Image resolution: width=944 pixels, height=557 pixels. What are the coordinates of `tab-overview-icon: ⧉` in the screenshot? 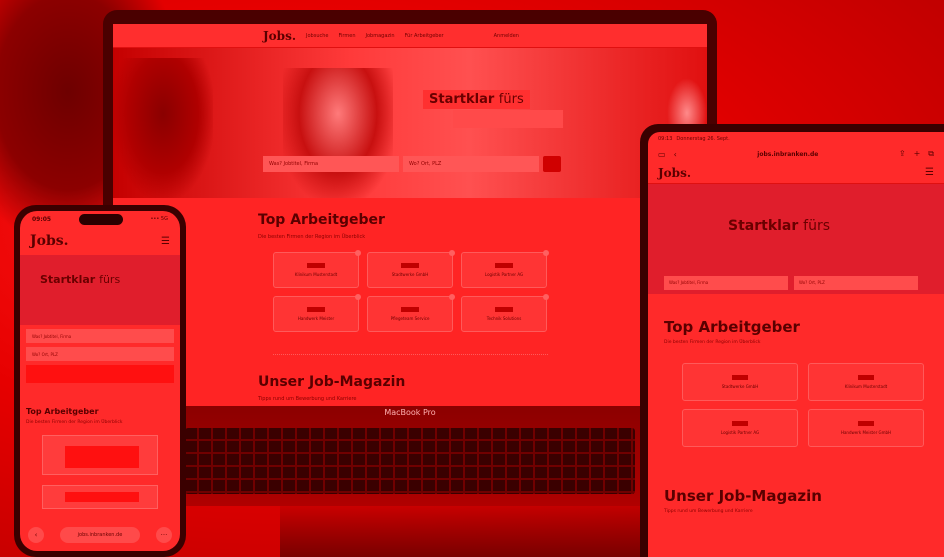 It's located at (931, 154).